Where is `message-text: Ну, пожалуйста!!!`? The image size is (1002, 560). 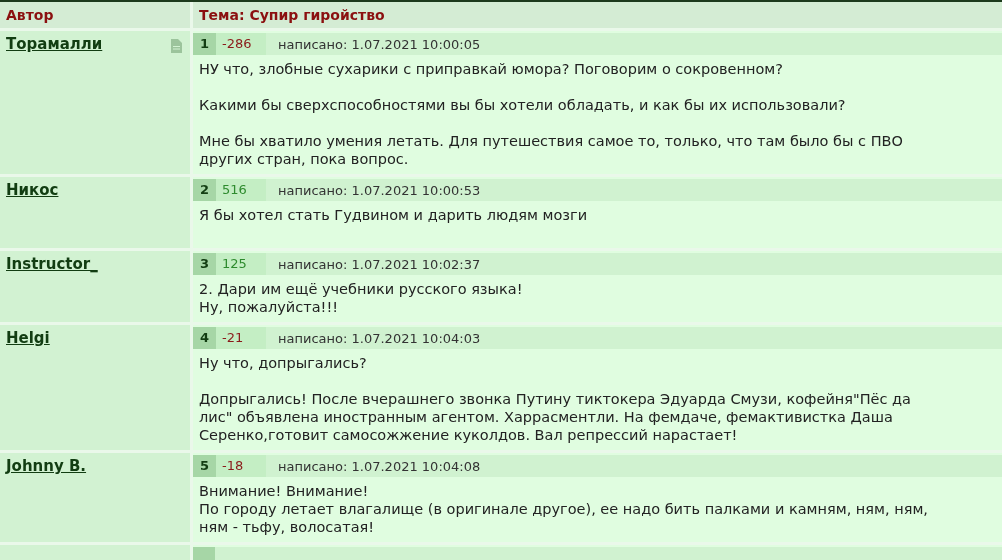 message-text: Ну, пожалуйста!!! is located at coordinates (269, 307).